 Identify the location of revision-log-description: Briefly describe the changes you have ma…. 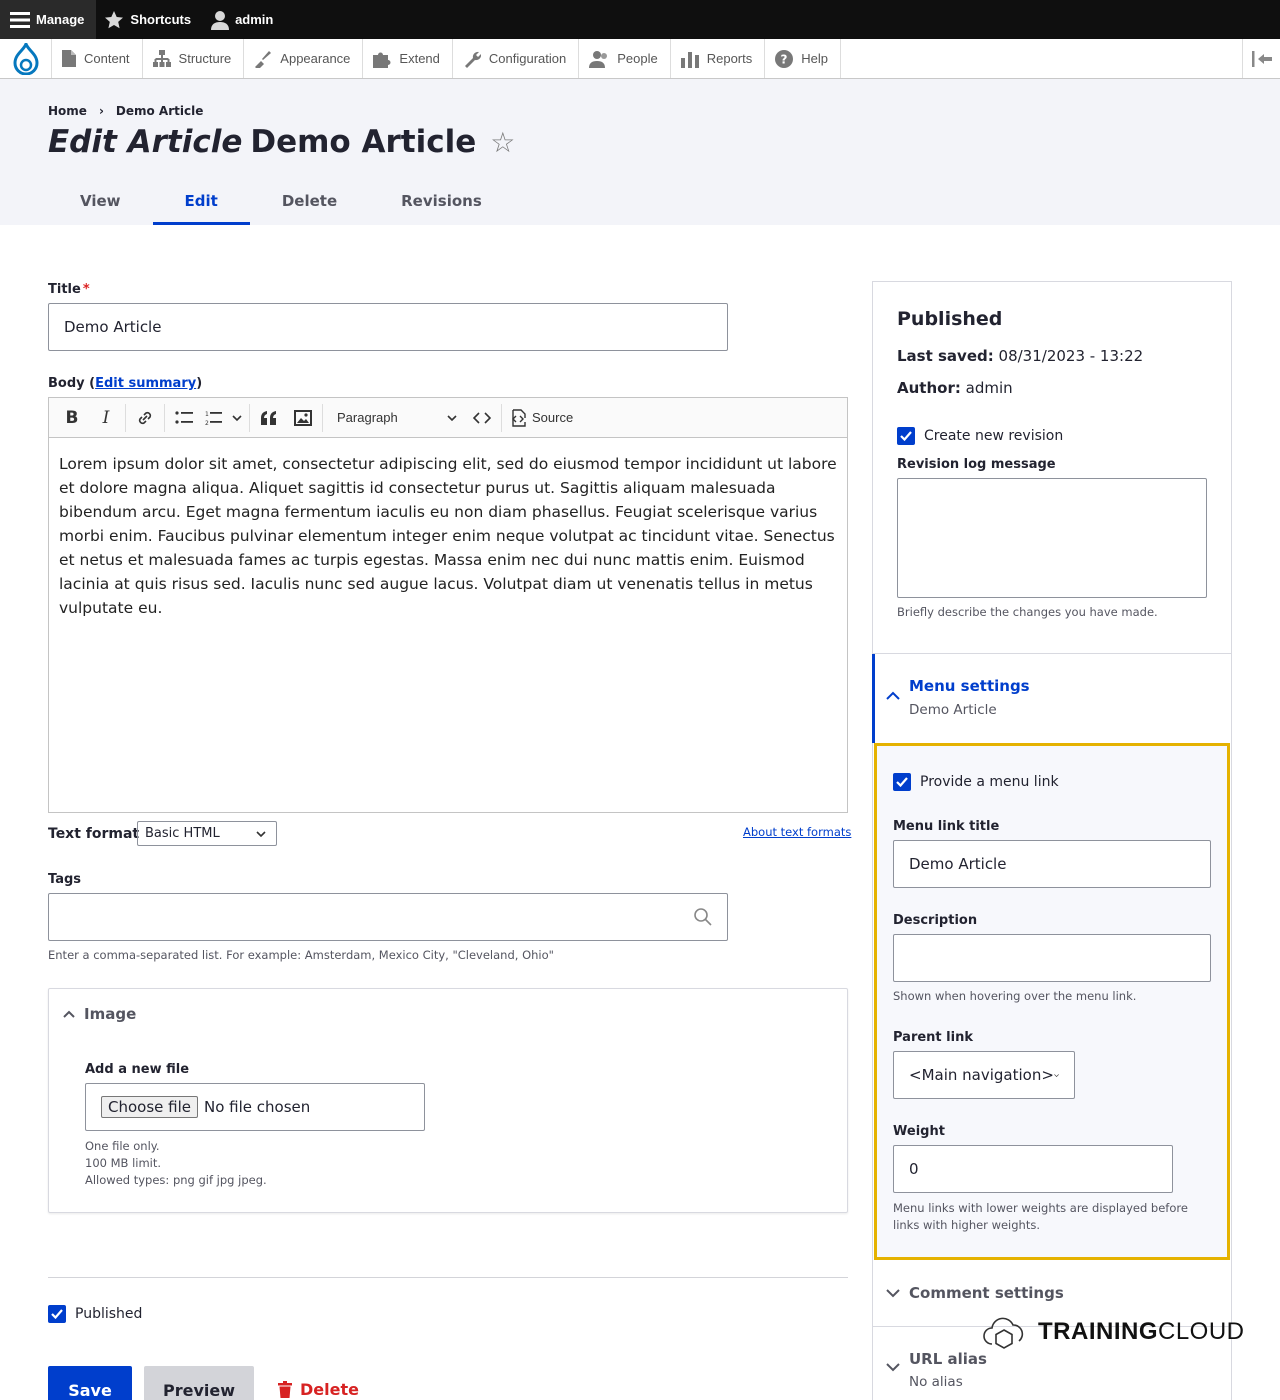
(1027, 612).